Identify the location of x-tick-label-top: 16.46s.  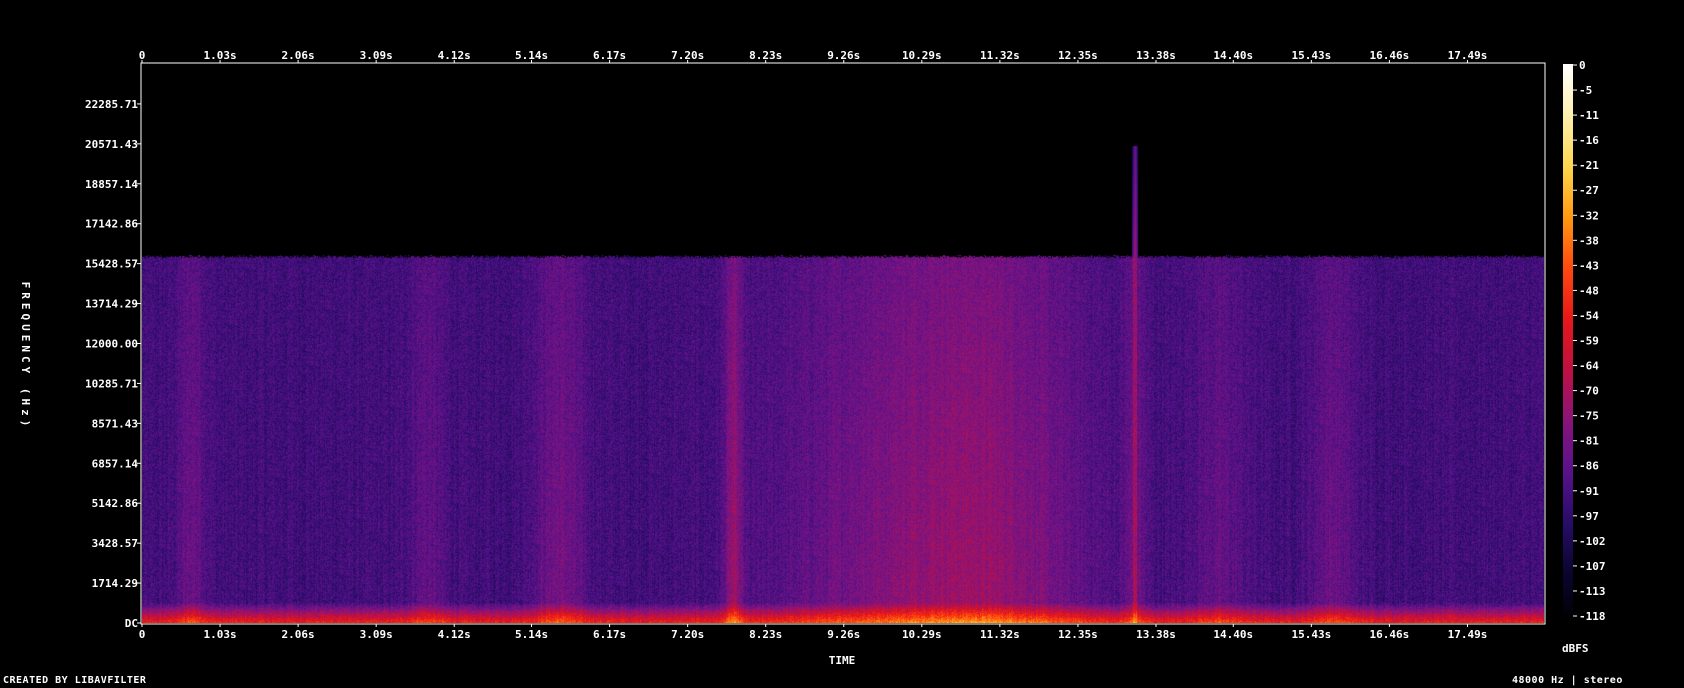
(1390, 55).